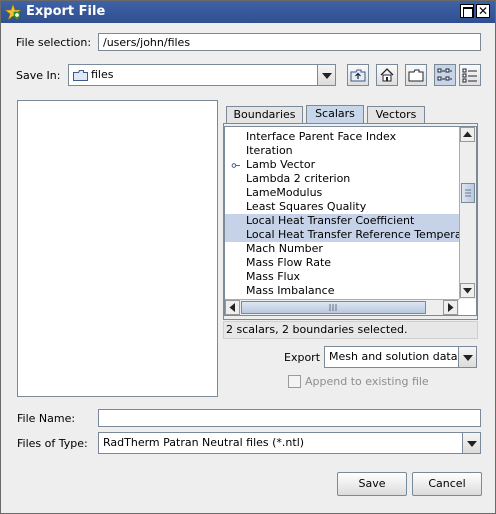  What do you see at coordinates (342, 193) in the screenshot?
I see `list-item: LameModulus` at bounding box center [342, 193].